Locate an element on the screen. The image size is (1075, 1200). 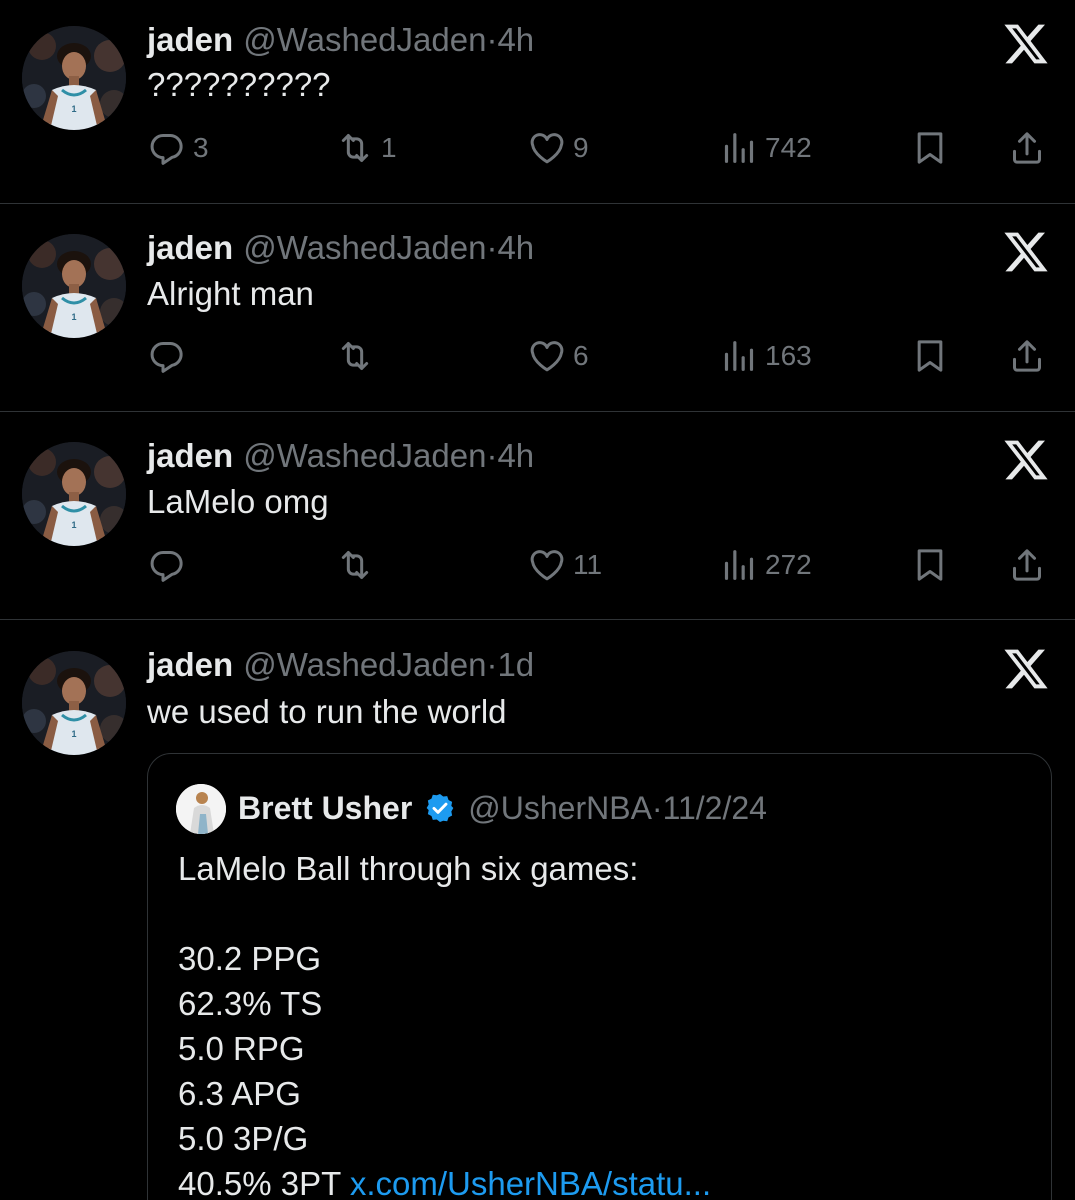
quoted-intro: LaMelo Ball through six games: is located at coordinates (408, 868).